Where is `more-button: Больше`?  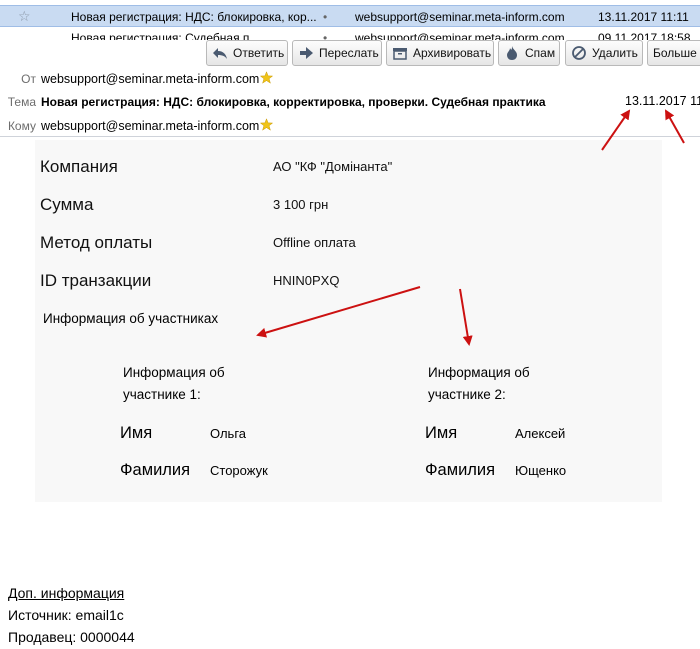
more-button: Больше is located at coordinates (673, 53).